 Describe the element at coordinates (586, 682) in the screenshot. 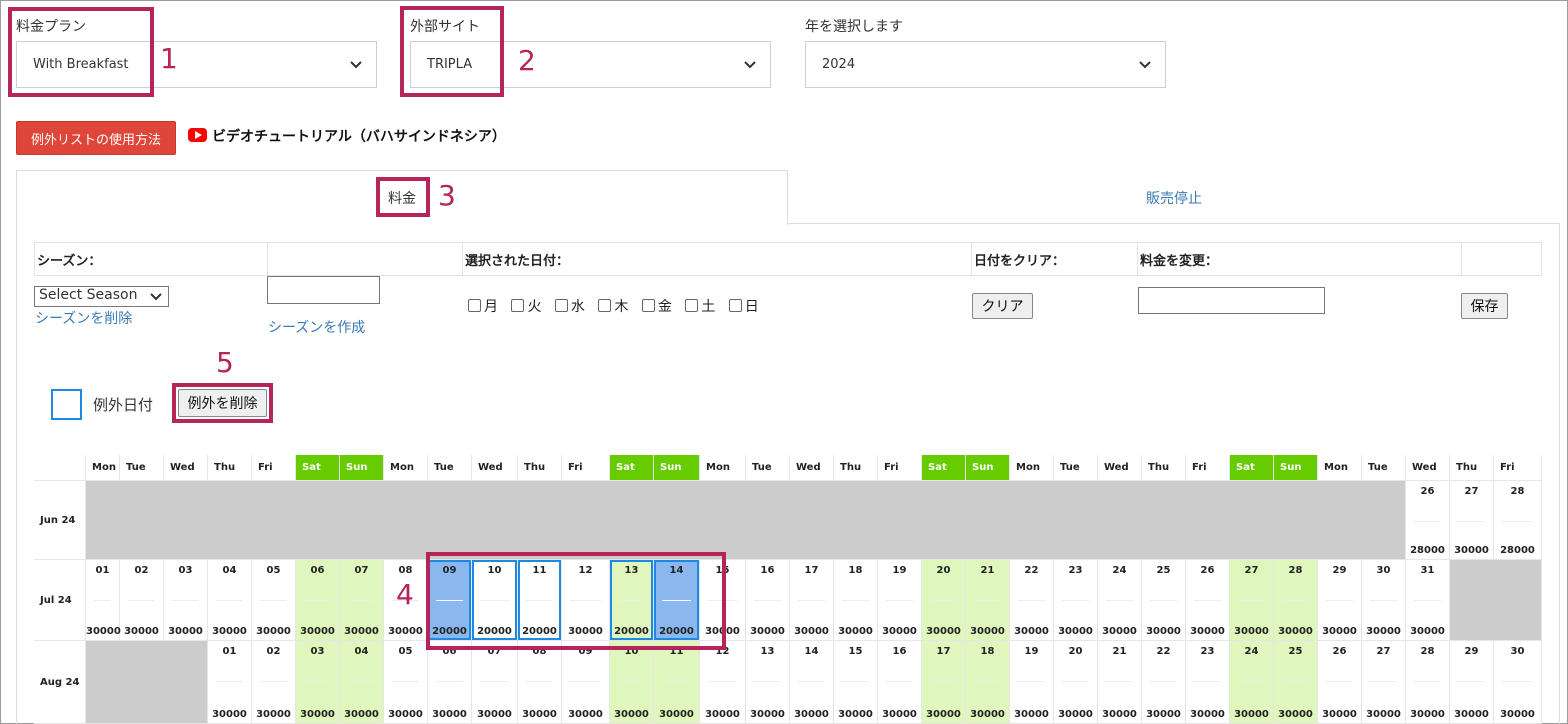

I see `calendar-day-cell: 09 30000` at that location.